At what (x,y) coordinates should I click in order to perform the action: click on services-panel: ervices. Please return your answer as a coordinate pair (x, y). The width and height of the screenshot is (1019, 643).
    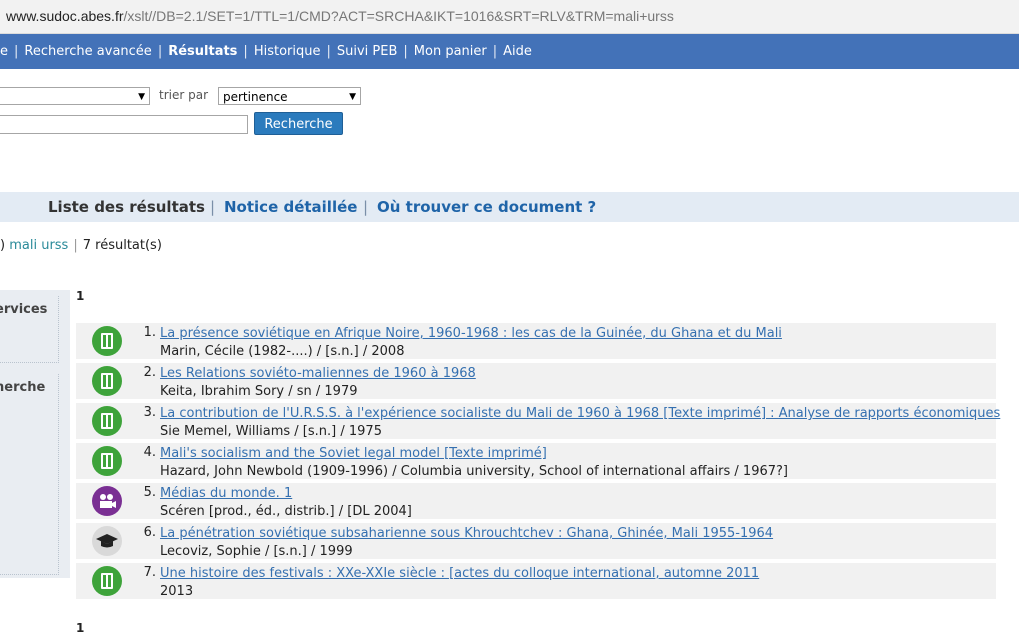
    Looking at the image, I should click on (29, 329).